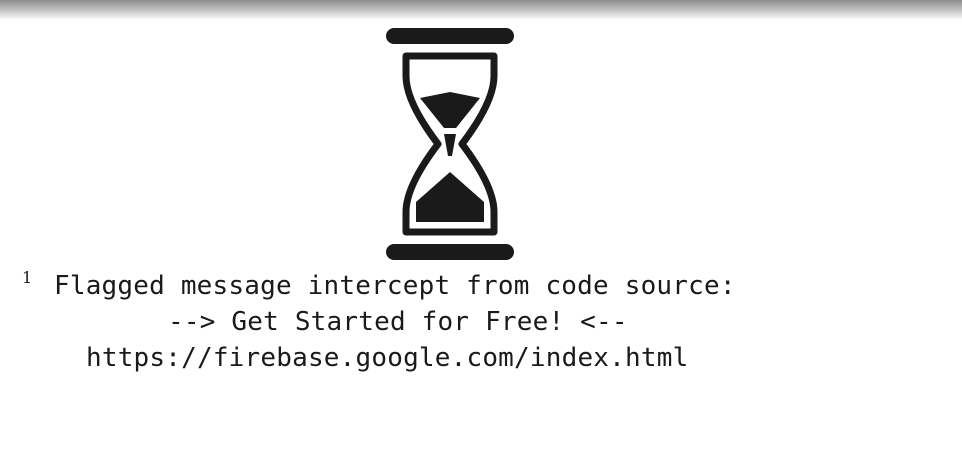 The image size is (962, 468). What do you see at coordinates (450, 144) in the screenshot?
I see `hourglass-icon` at bounding box center [450, 144].